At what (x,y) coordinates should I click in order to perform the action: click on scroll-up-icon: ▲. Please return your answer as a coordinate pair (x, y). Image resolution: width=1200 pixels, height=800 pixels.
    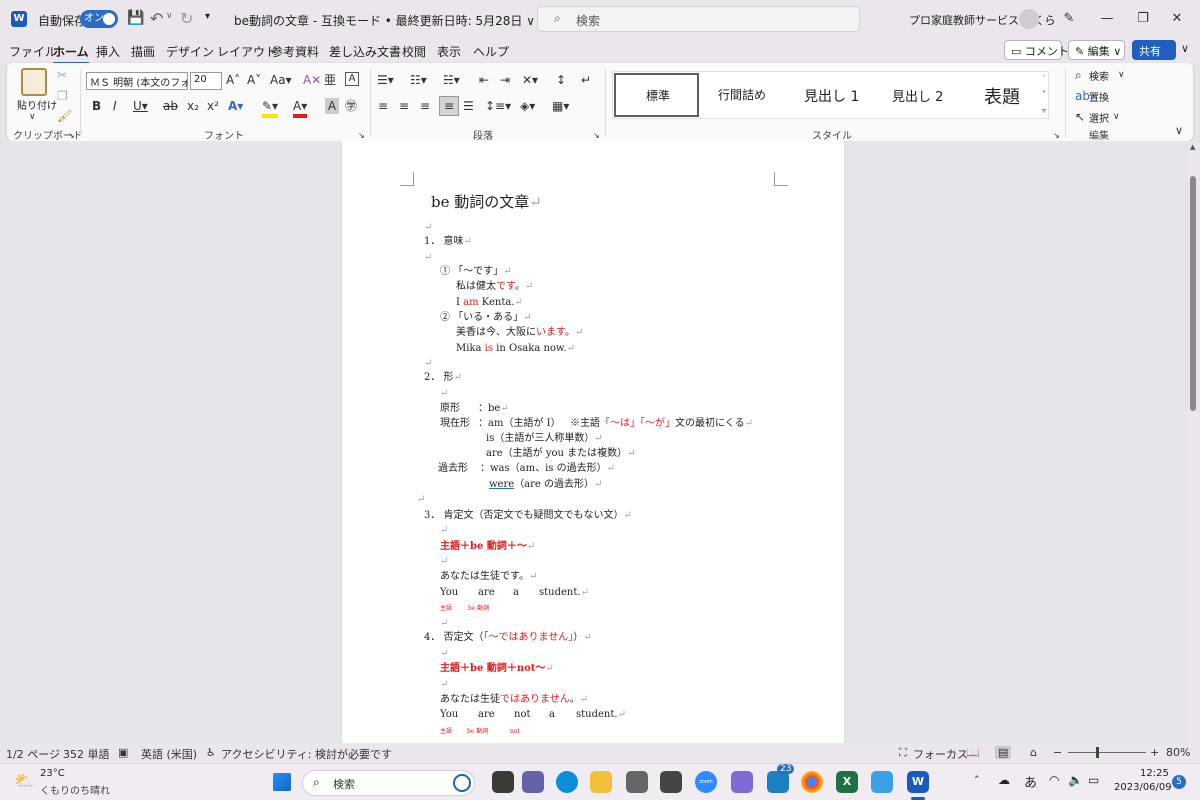
    Looking at the image, I should click on (1192, 147).